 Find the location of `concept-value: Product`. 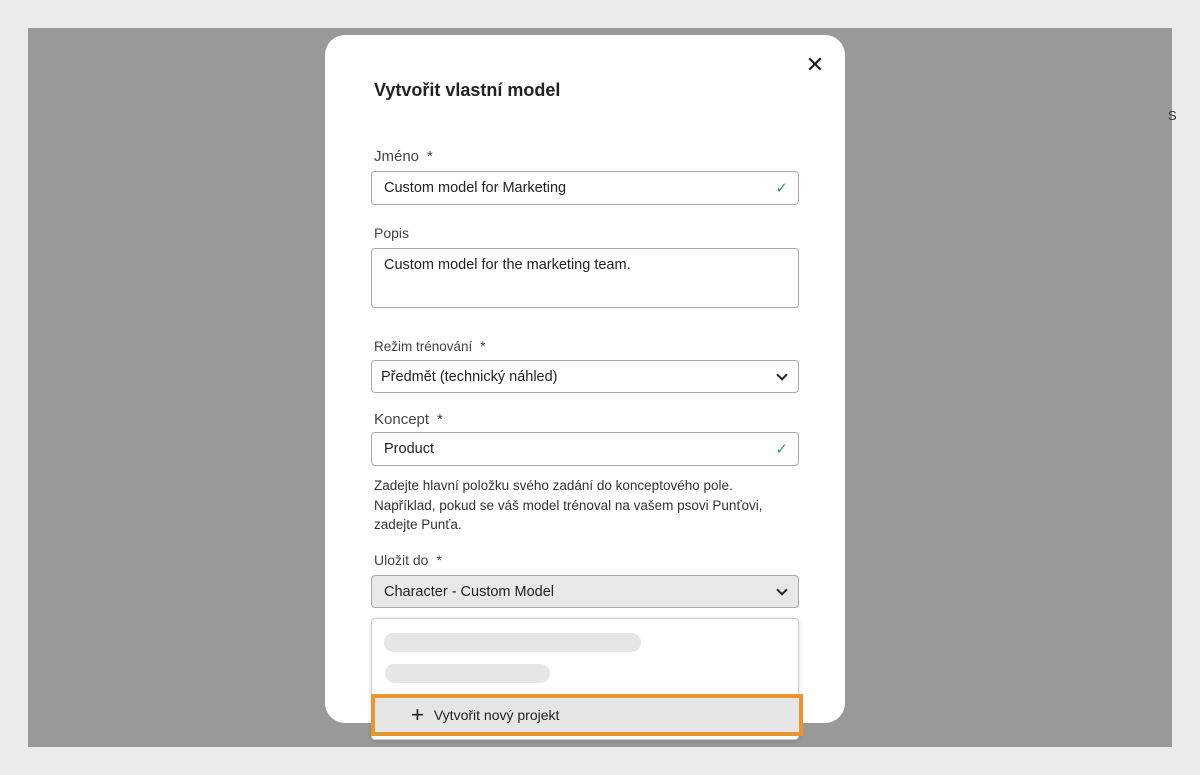

concept-value: Product is located at coordinates (409, 449).